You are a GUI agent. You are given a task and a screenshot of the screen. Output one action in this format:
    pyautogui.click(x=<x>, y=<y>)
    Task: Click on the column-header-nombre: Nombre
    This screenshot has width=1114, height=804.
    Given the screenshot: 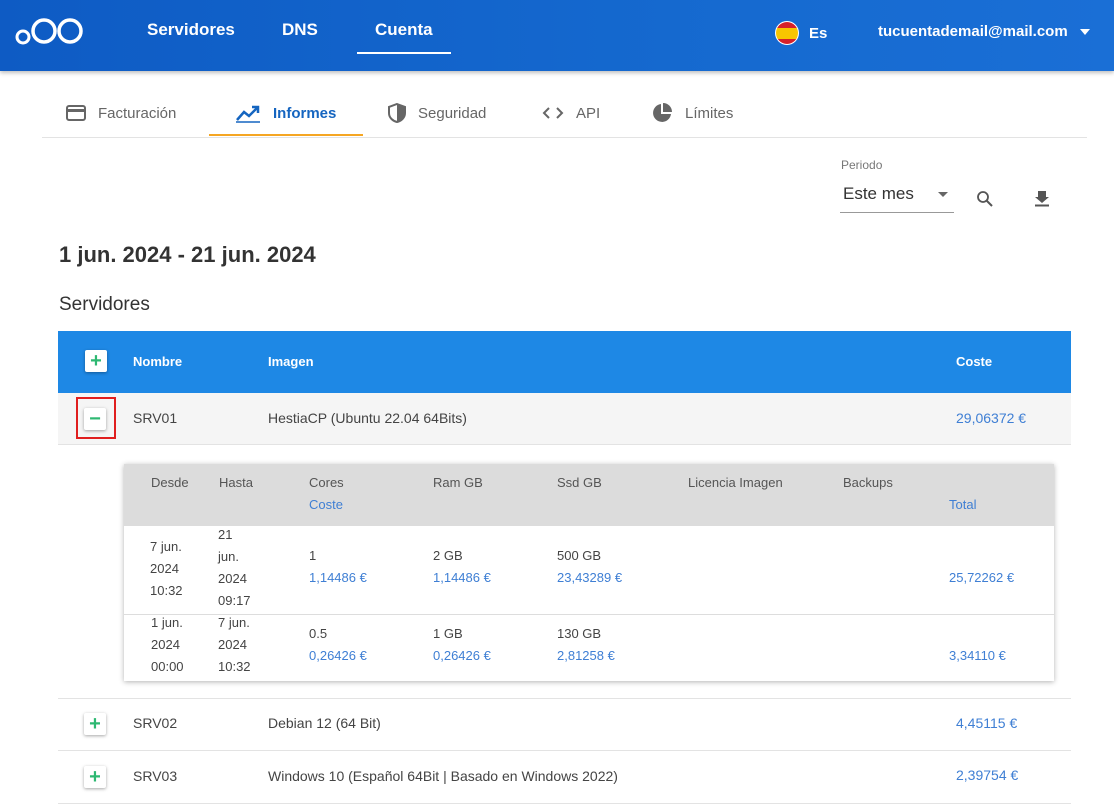 What is the action you would take?
    pyautogui.click(x=157, y=361)
    